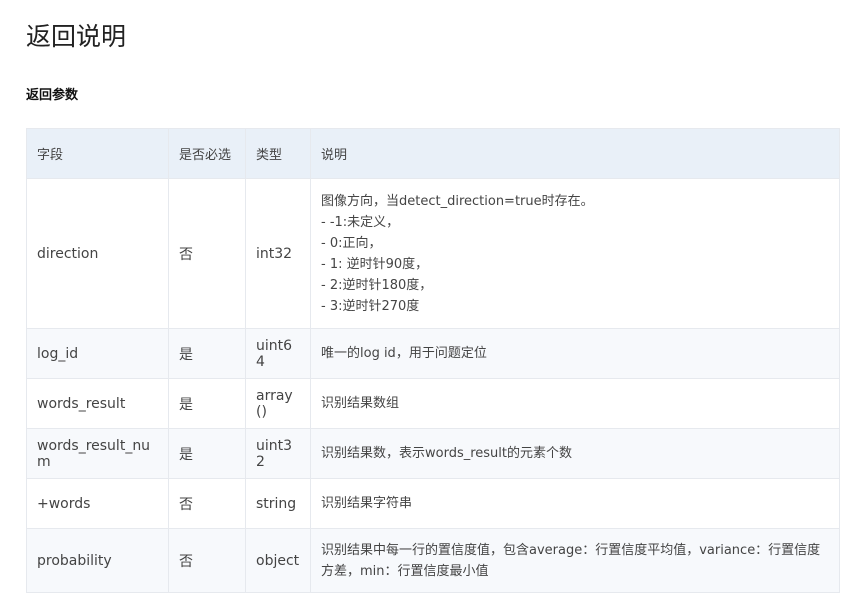 The width and height of the screenshot is (867, 593). What do you see at coordinates (207, 153) in the screenshot?
I see `header-required: 是否必选` at bounding box center [207, 153].